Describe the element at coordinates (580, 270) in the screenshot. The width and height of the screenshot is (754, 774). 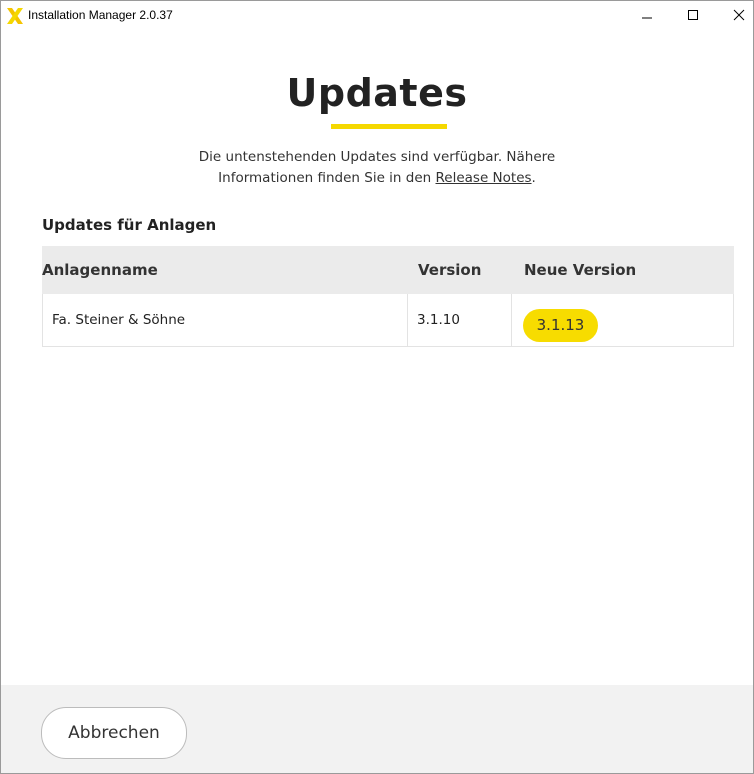
I see `column-header-neue-version: Neue Version` at that location.